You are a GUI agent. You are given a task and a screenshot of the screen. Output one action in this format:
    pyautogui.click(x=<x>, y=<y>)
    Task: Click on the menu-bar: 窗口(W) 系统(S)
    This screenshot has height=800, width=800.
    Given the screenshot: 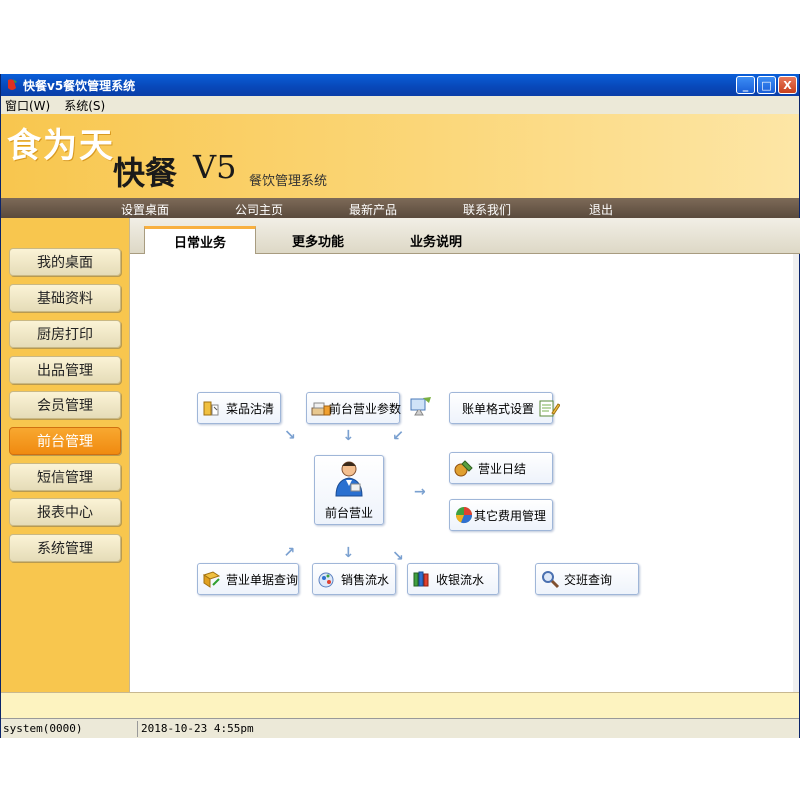 What is the action you would take?
    pyautogui.click(x=400, y=105)
    